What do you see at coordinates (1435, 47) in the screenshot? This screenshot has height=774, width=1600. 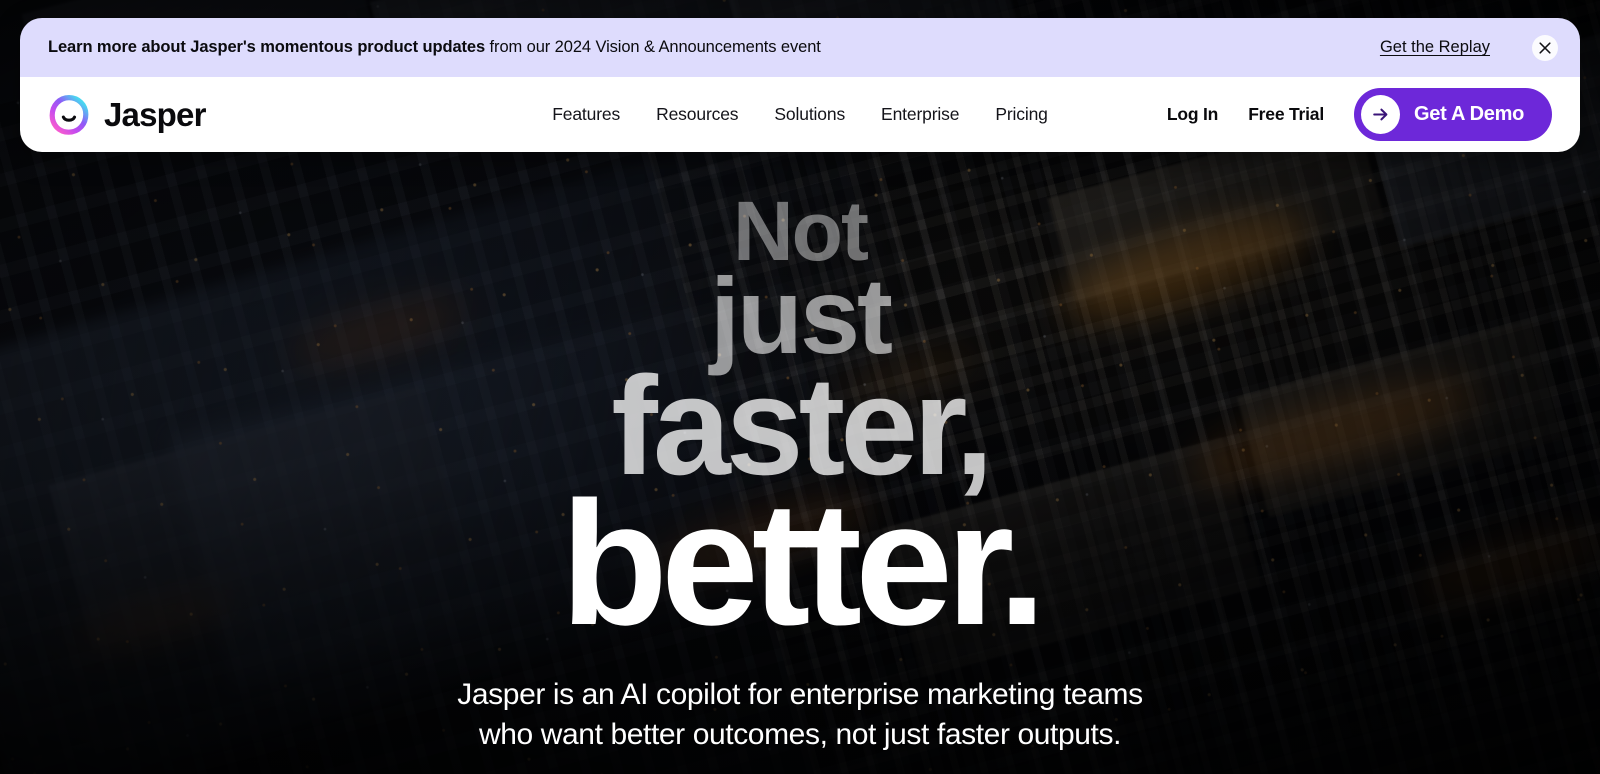 I see `get-the-replay-link: Get the Replay` at bounding box center [1435, 47].